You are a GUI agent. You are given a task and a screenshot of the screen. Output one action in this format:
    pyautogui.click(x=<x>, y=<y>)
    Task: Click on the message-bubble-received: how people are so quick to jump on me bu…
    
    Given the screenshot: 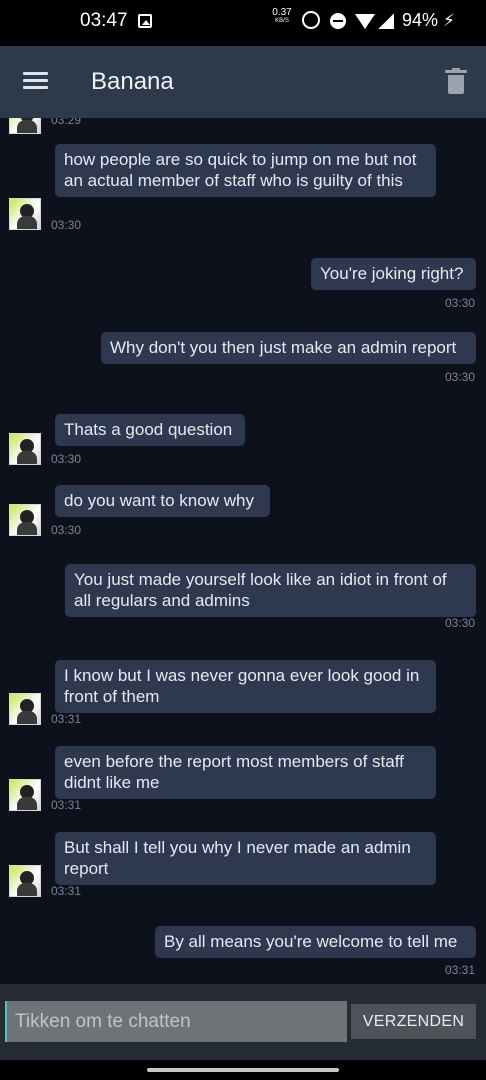 What is the action you would take?
    pyautogui.click(x=245, y=170)
    